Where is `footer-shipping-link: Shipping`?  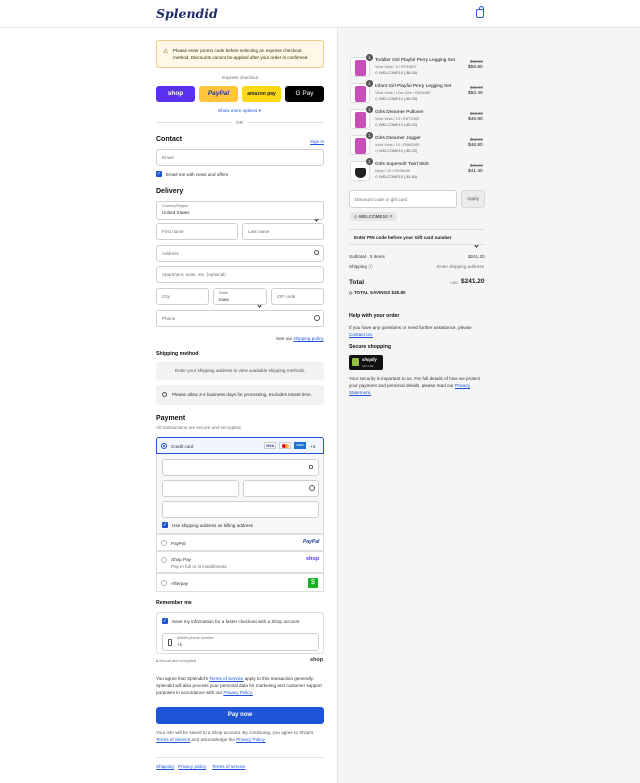 footer-shipping-link: Shipping is located at coordinates (165, 766).